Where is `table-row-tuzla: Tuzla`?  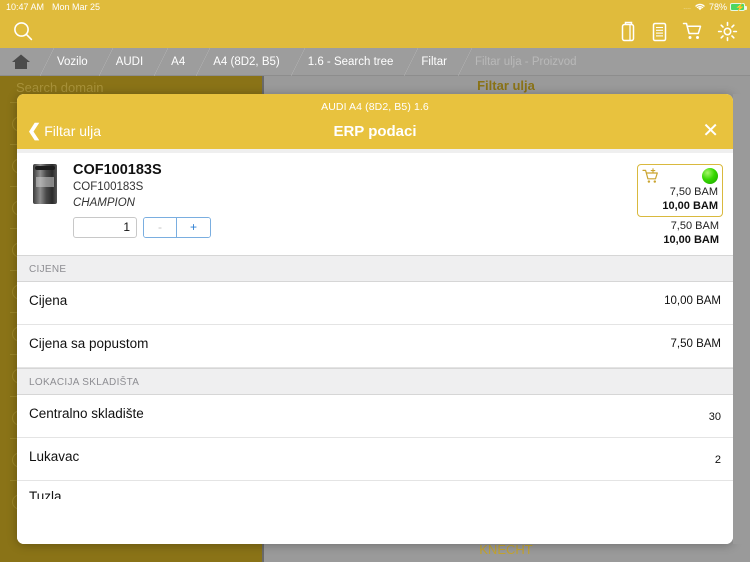 table-row-tuzla: Tuzla is located at coordinates (375, 490).